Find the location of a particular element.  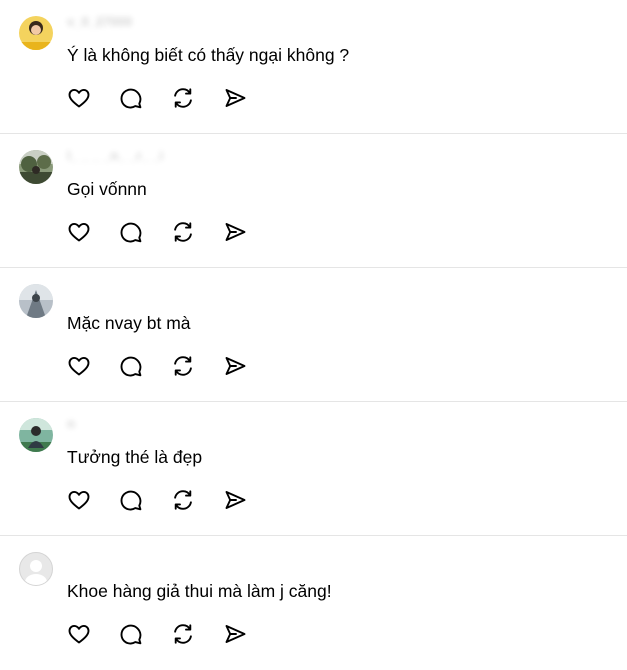

username: v_0_27000 is located at coordinates (99, 21).